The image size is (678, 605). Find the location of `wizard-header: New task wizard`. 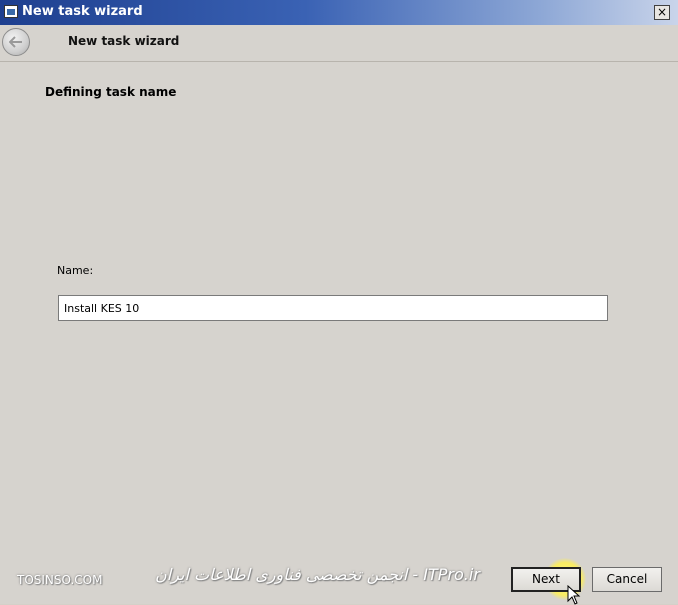

wizard-header: New task wizard is located at coordinates (339, 43).